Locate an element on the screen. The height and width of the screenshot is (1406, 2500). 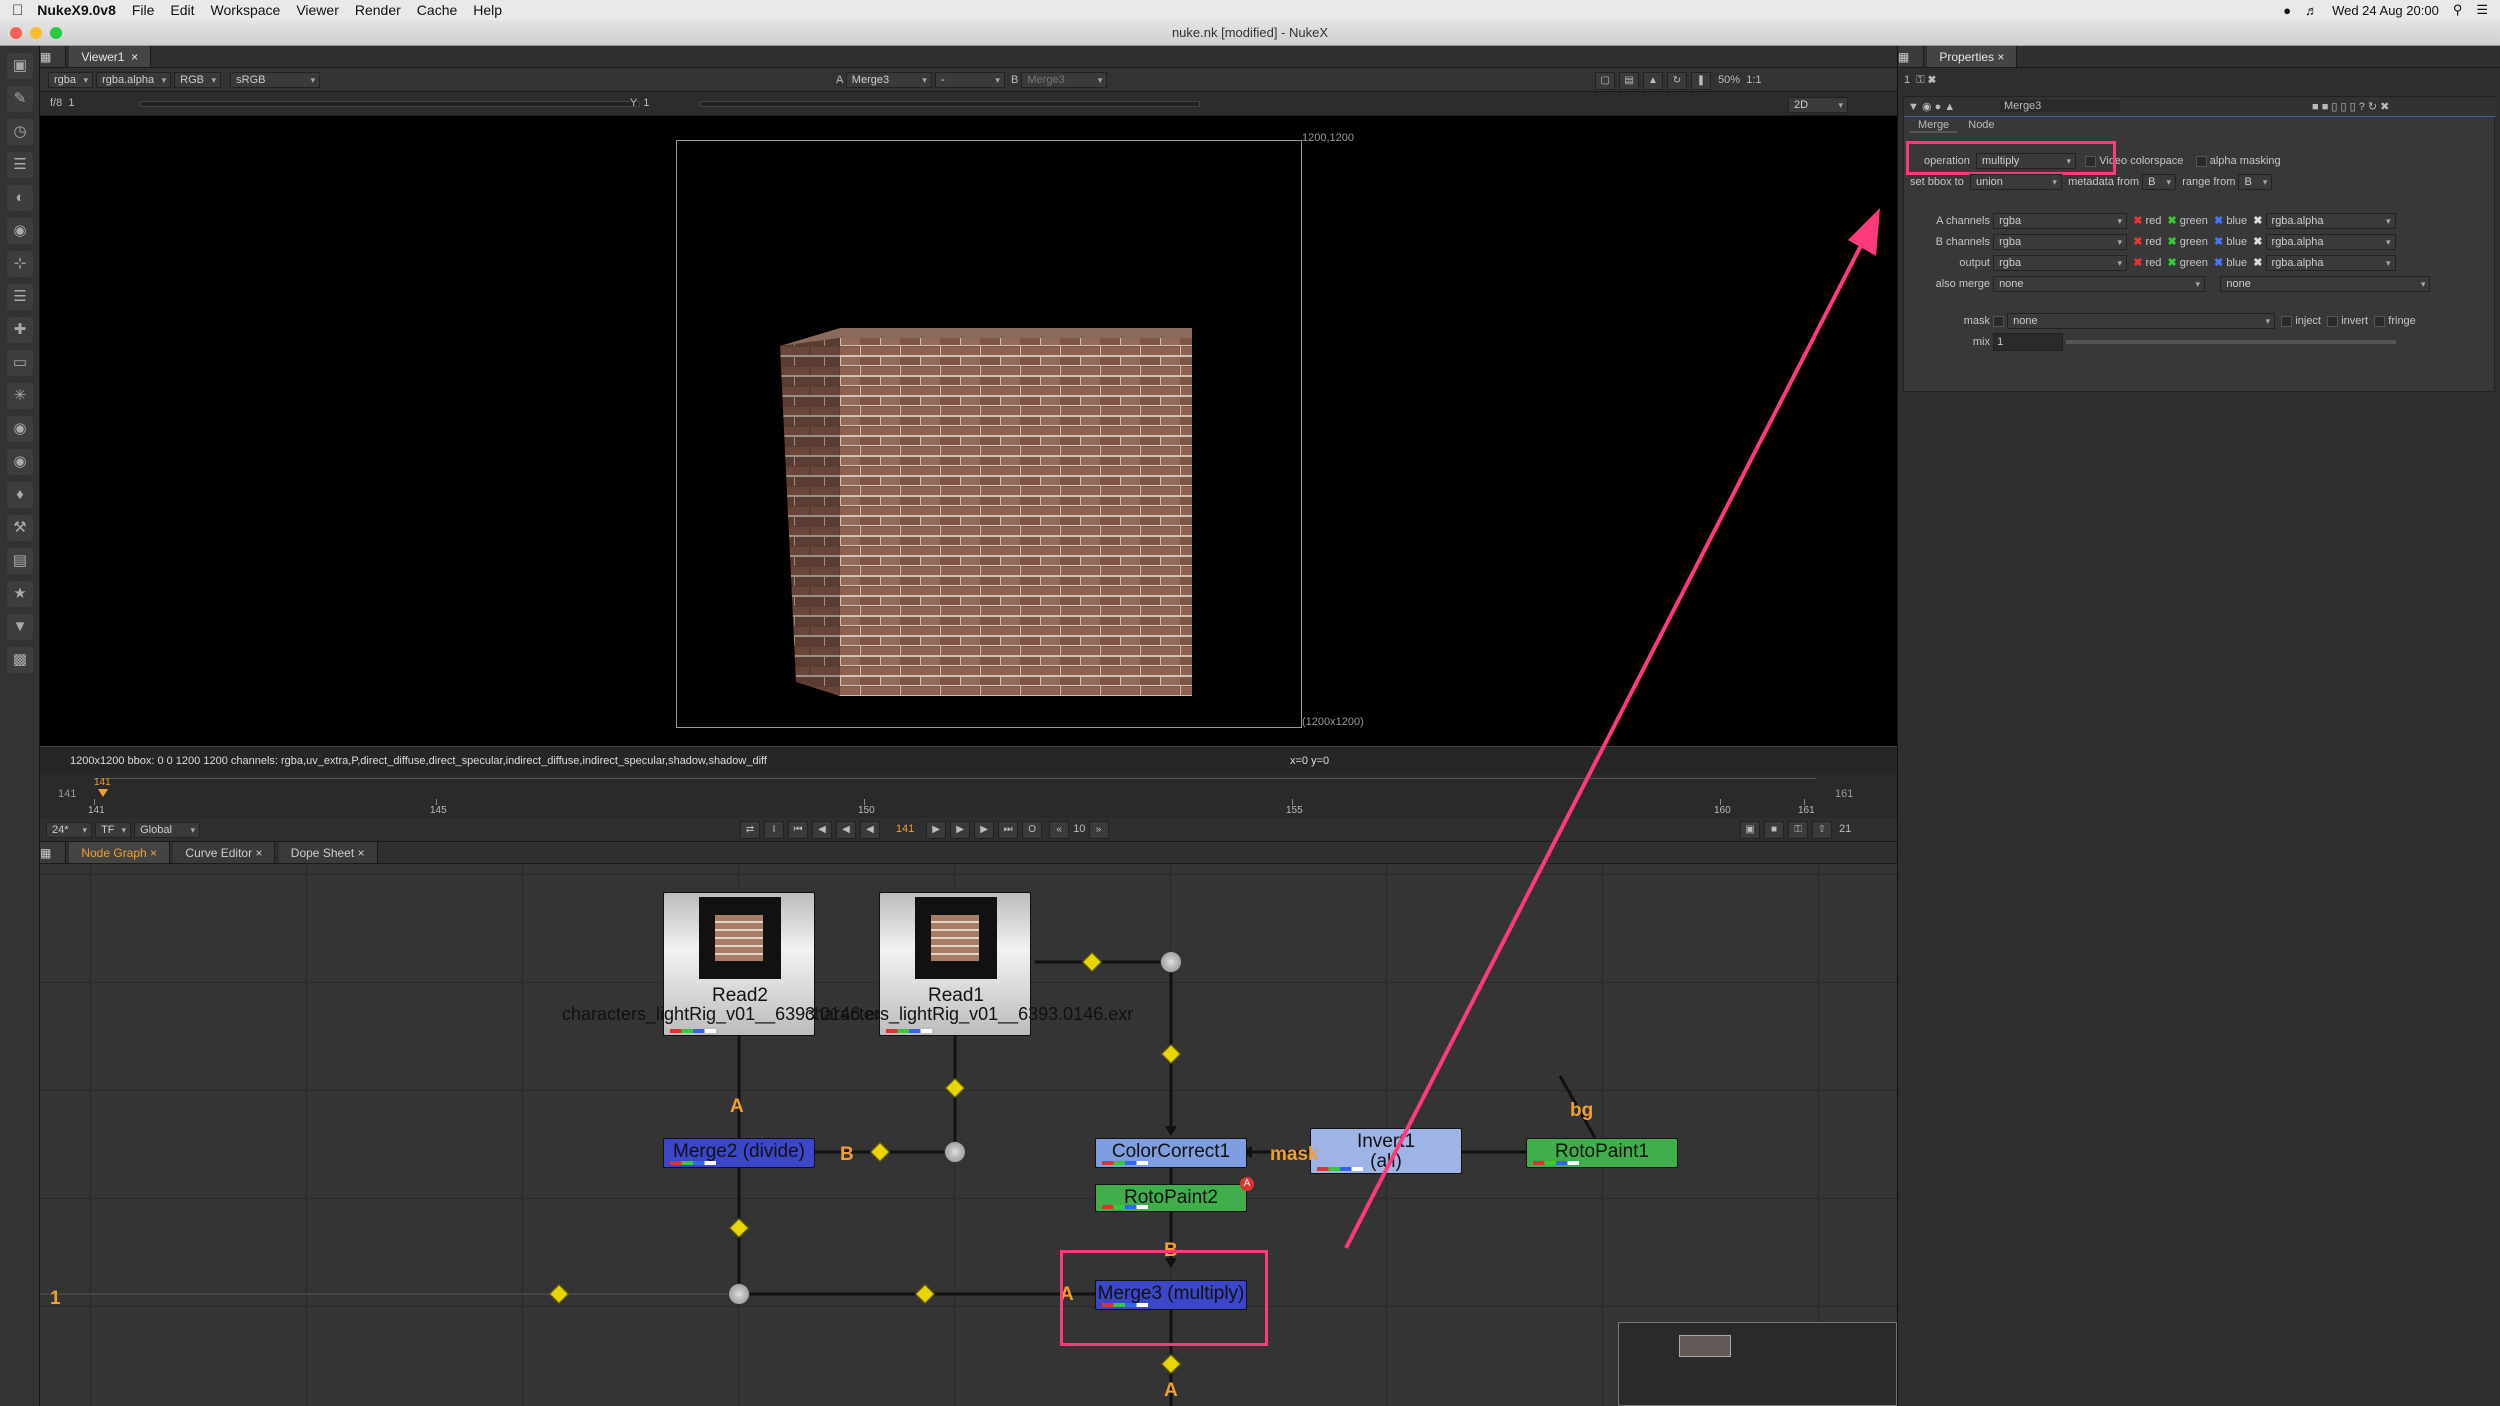
views-tools-icon: ◉ is located at coordinates (20, 462).